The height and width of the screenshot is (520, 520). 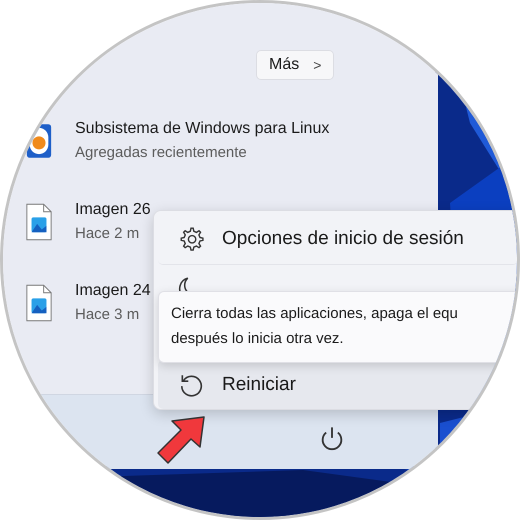 What do you see at coordinates (258, 339) in the screenshot?
I see `tooltip-text: después lo inicia otra vez.` at bounding box center [258, 339].